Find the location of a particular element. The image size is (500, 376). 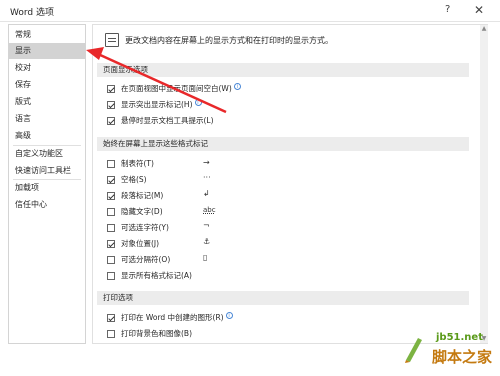

option-show-all-formatting-marks: 显示所有格式标记(A) is located at coordinates (149, 276).